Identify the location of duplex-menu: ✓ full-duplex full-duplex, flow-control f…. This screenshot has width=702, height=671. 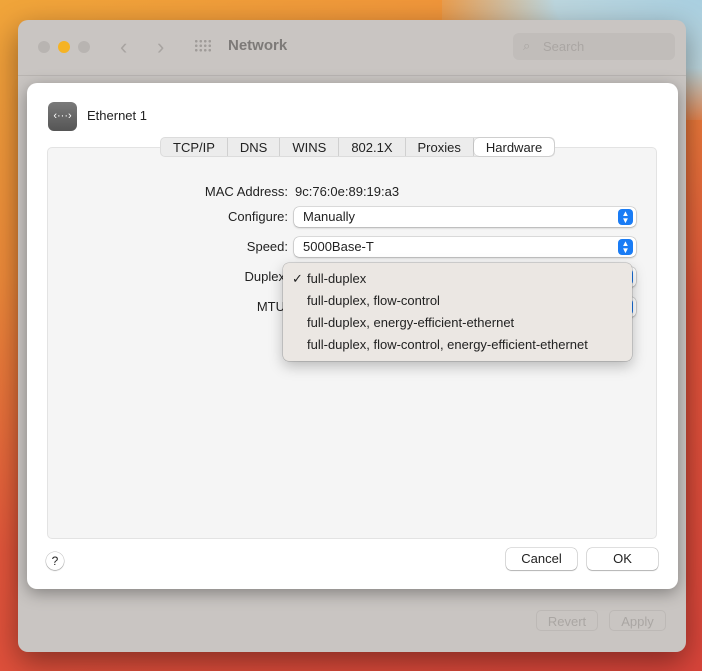
(457, 312).